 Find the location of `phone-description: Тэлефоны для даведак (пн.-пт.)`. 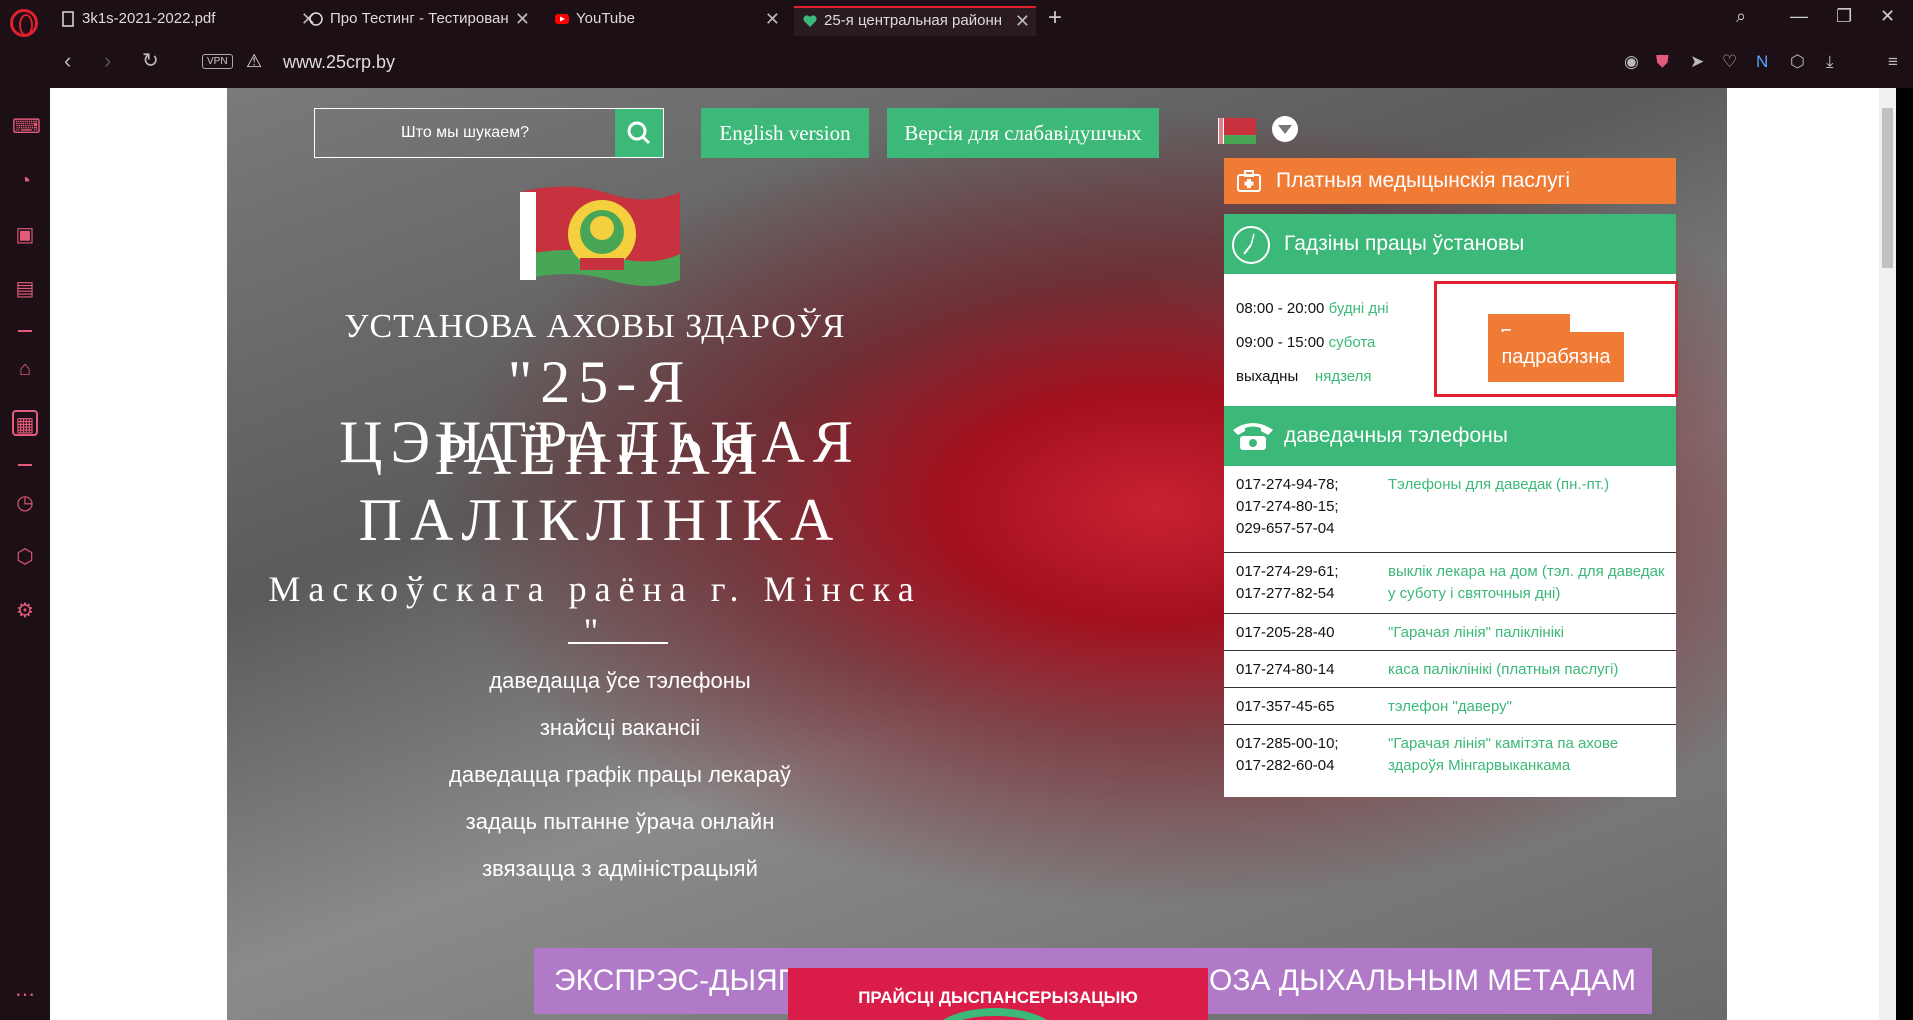

phone-description: Тэлефоны для даведак (пн.-пт.) is located at coordinates (1528, 485).